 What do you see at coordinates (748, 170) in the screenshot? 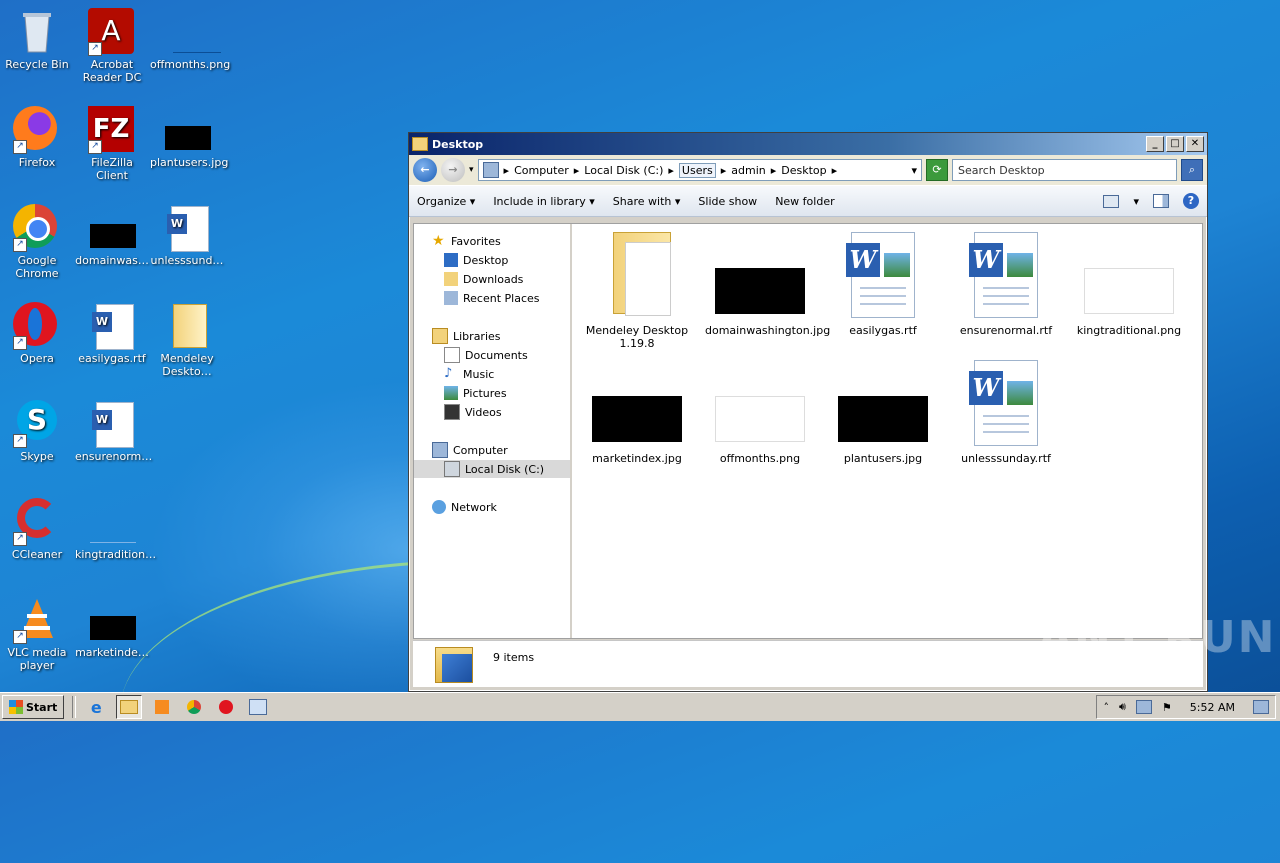
I see `breadcrumb-admin: admin` at bounding box center [748, 170].